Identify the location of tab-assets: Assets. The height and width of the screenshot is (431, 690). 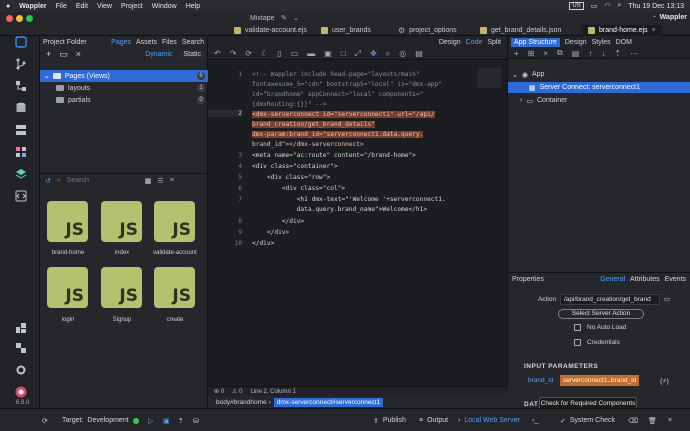
(146, 42).